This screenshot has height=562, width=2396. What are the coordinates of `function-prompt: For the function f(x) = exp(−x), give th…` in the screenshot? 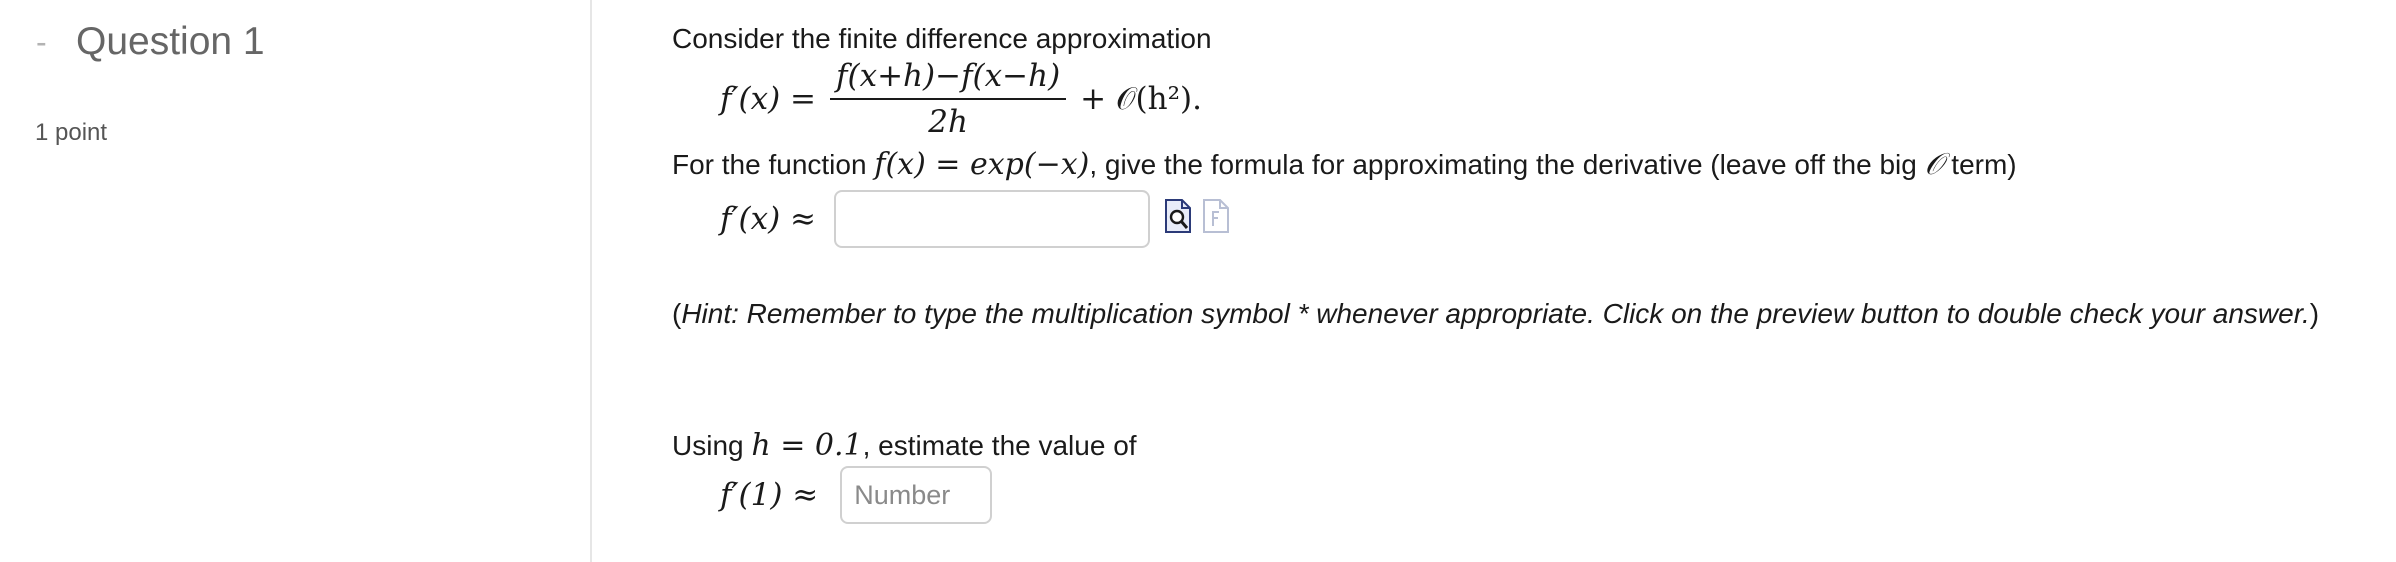 It's located at (1344, 165).